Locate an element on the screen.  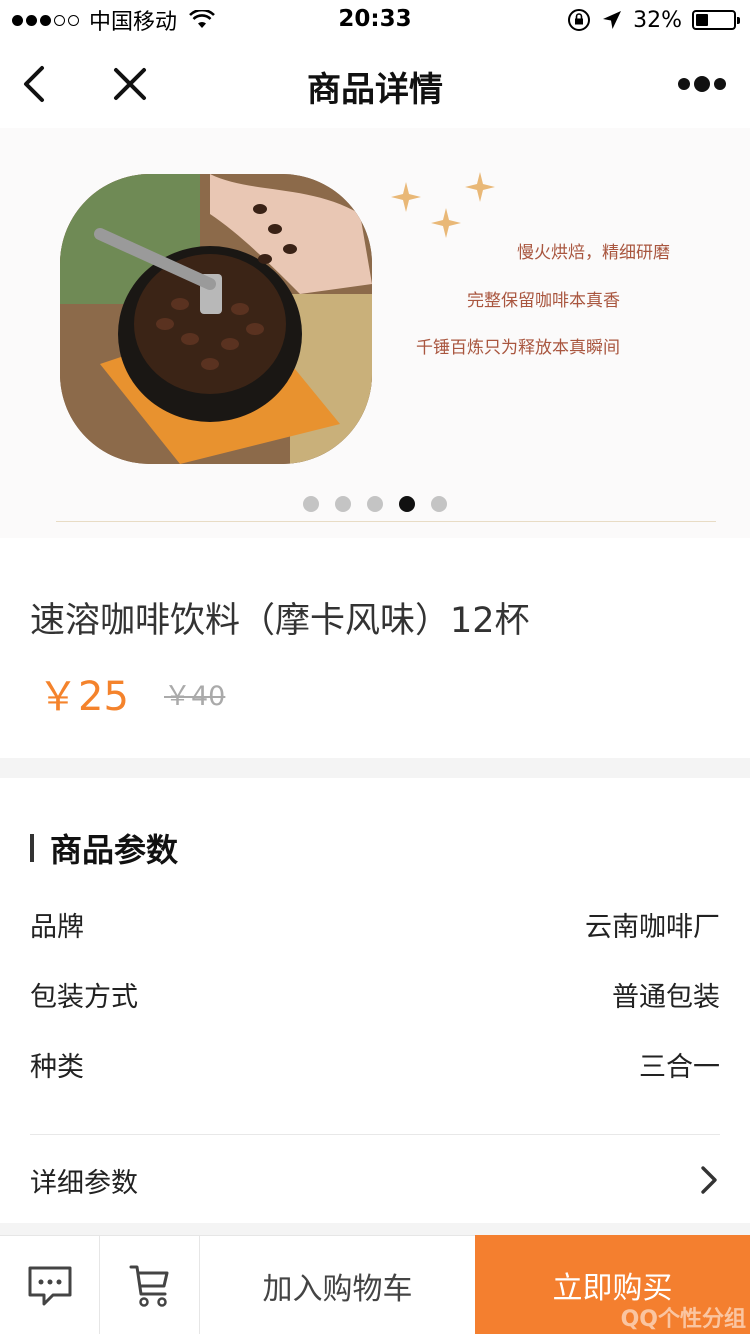
chat-icon is located at coordinates (49, 1285).